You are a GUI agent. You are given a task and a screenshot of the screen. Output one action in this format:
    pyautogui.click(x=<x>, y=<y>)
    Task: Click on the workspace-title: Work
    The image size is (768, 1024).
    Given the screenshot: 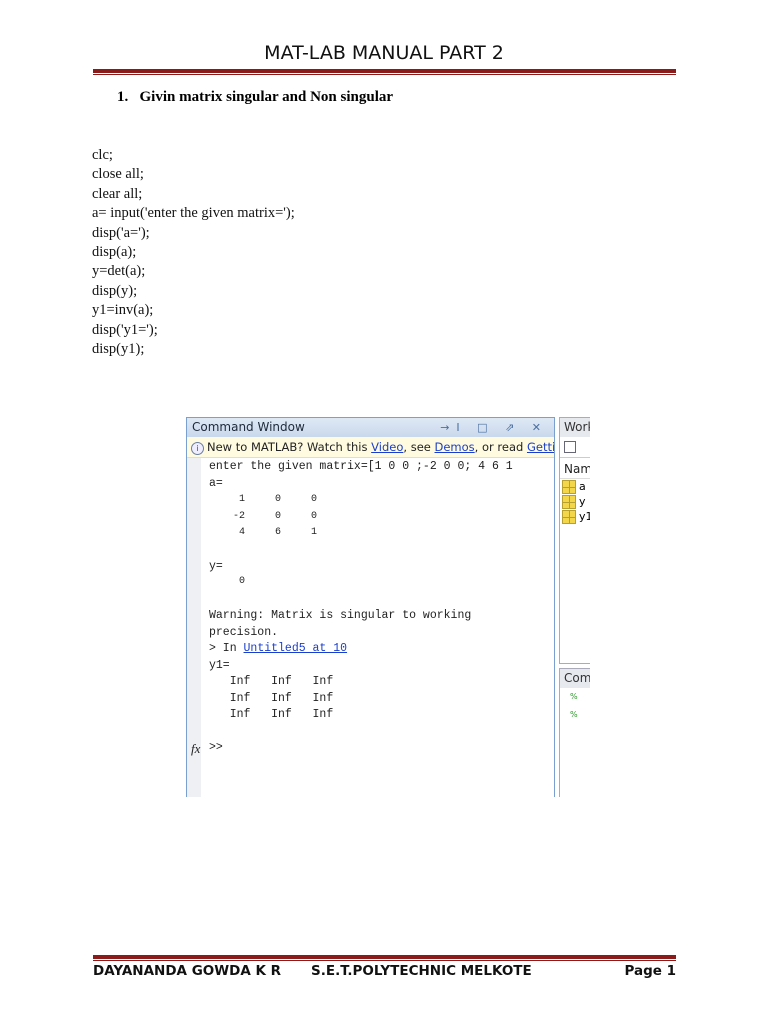 What is the action you would take?
    pyautogui.click(x=575, y=427)
    